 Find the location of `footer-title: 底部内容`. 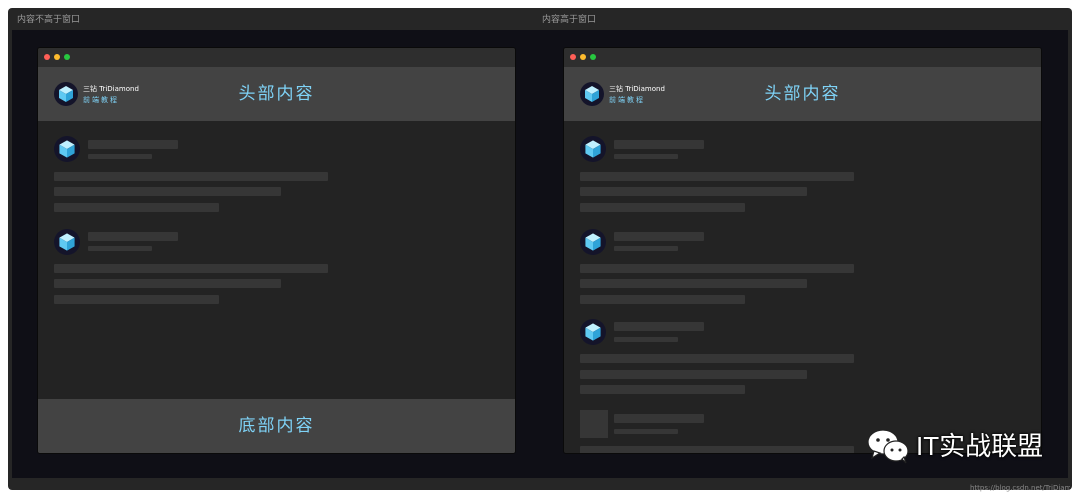

footer-title: 底部内容 is located at coordinates (276, 426).